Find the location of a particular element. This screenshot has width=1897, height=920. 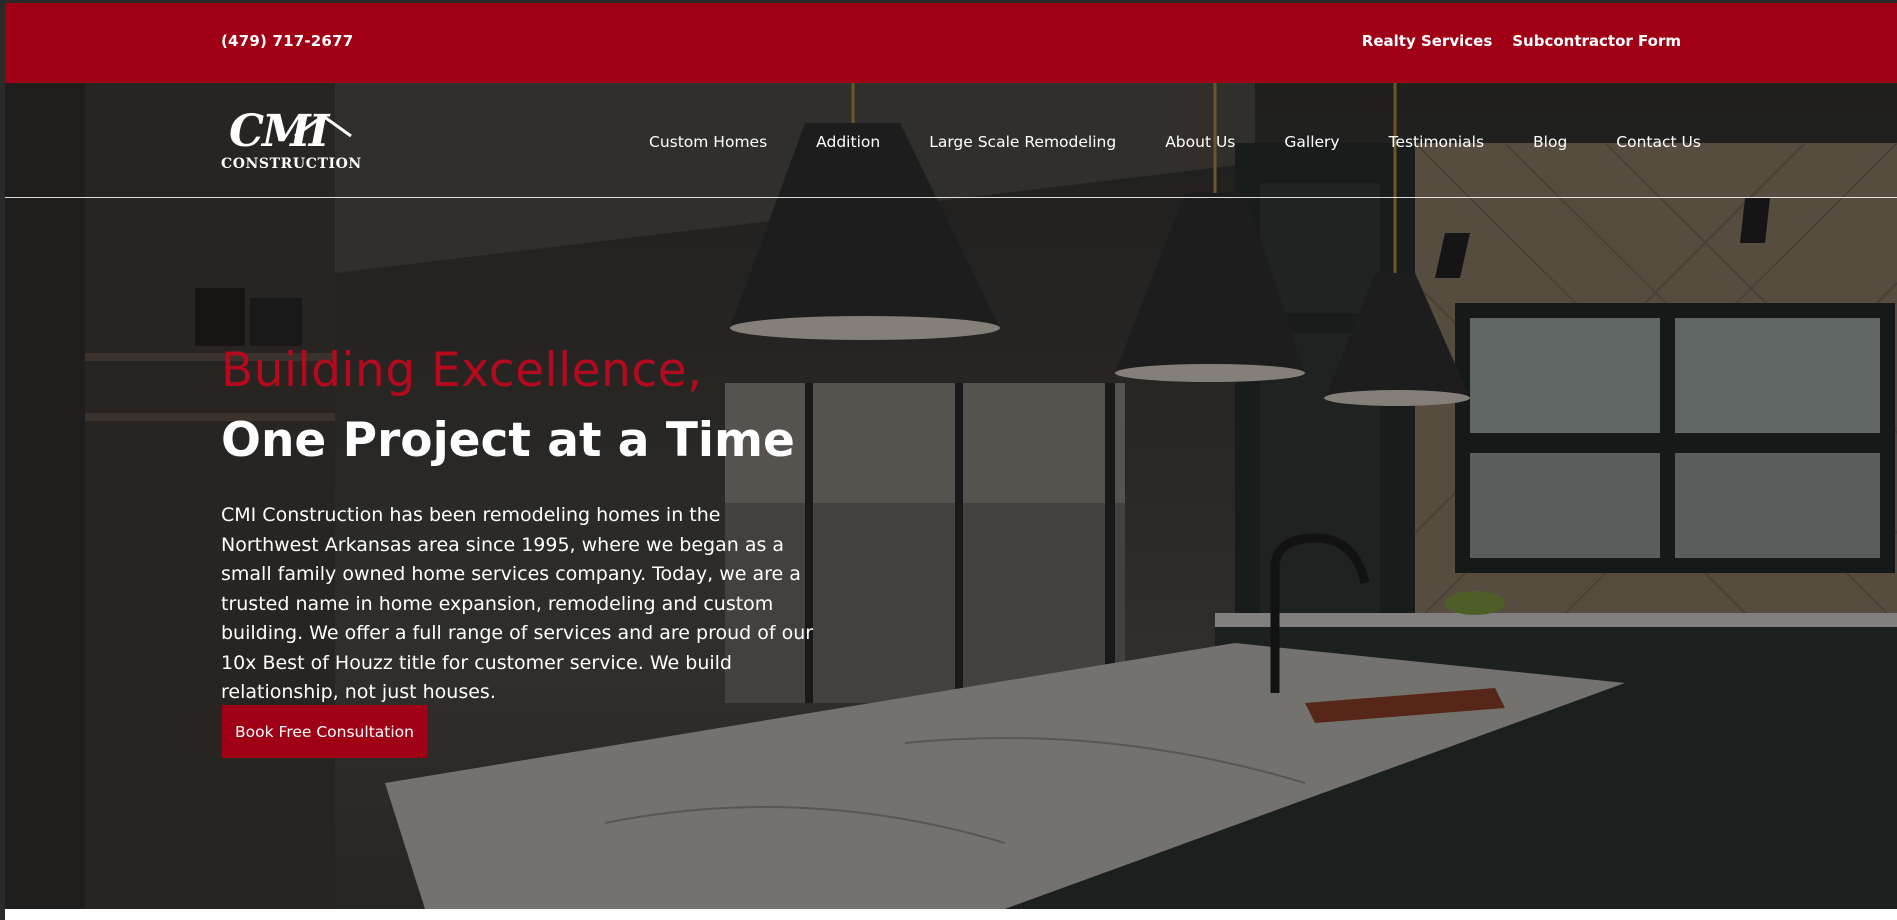

nav-item-gallery: Gallery is located at coordinates (1311, 142).